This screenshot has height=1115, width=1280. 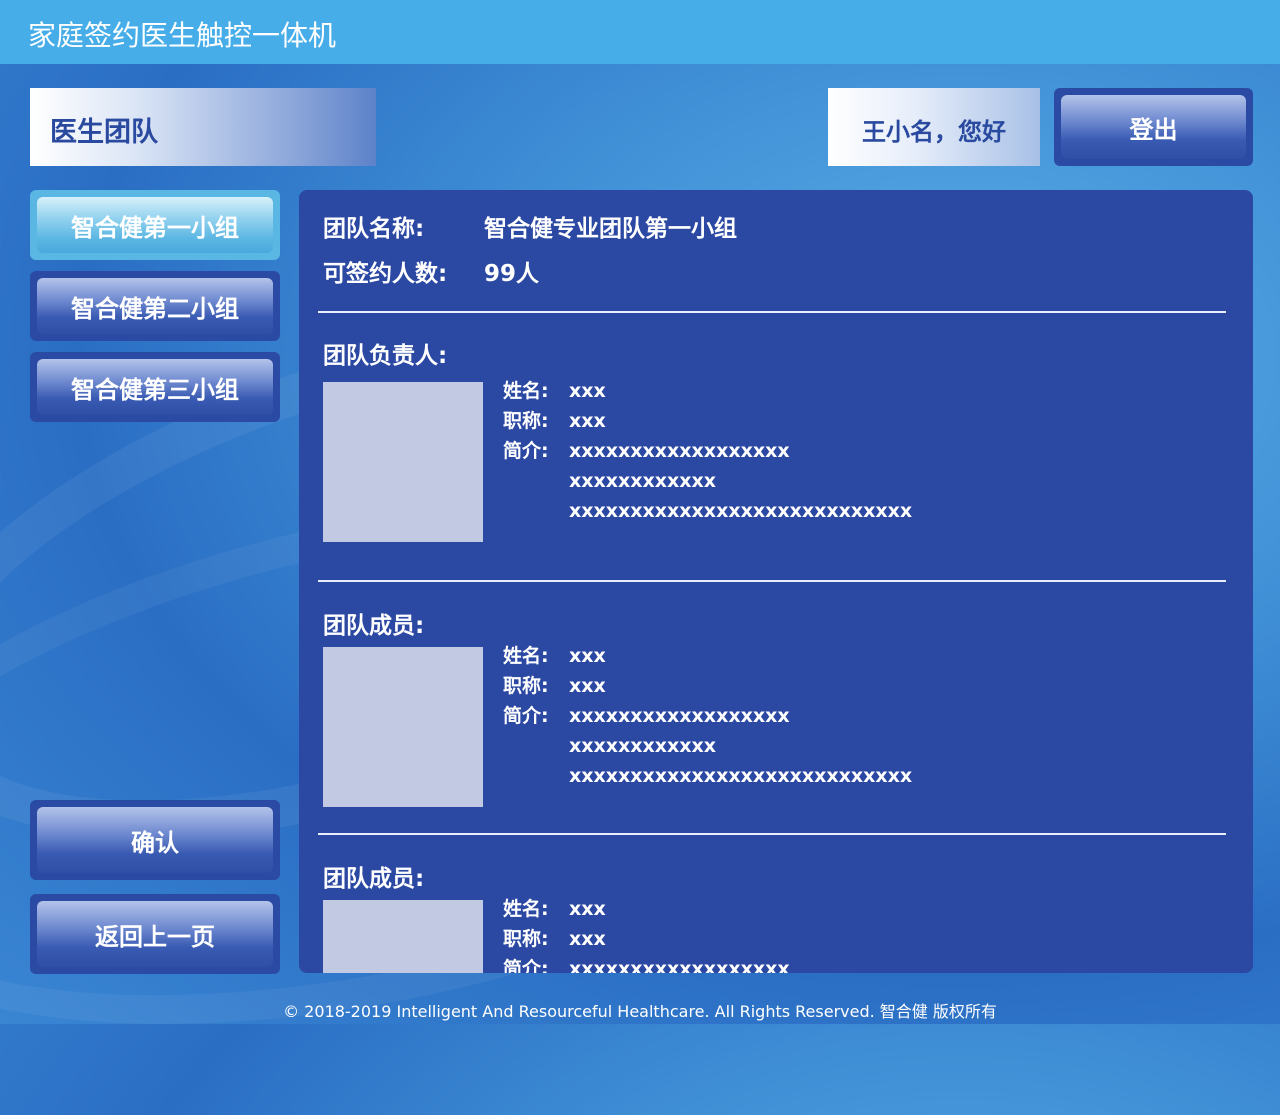 What do you see at coordinates (203, 127) in the screenshot?
I see `page-title-box: 医生团队` at bounding box center [203, 127].